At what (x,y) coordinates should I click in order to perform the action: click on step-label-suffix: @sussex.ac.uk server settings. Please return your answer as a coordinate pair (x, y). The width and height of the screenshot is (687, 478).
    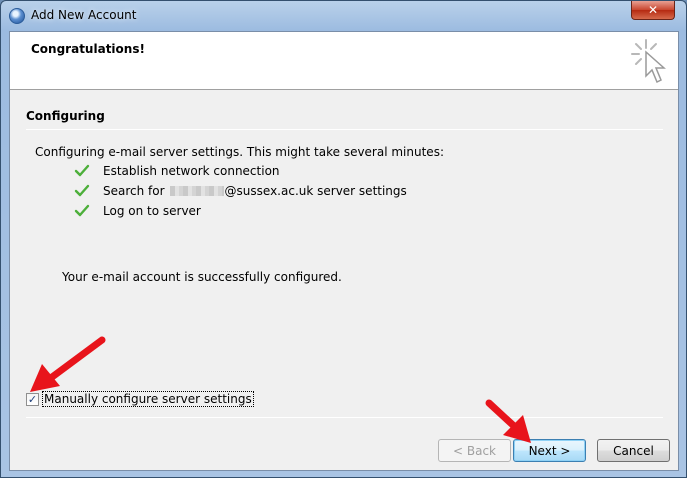
    Looking at the image, I should click on (315, 191).